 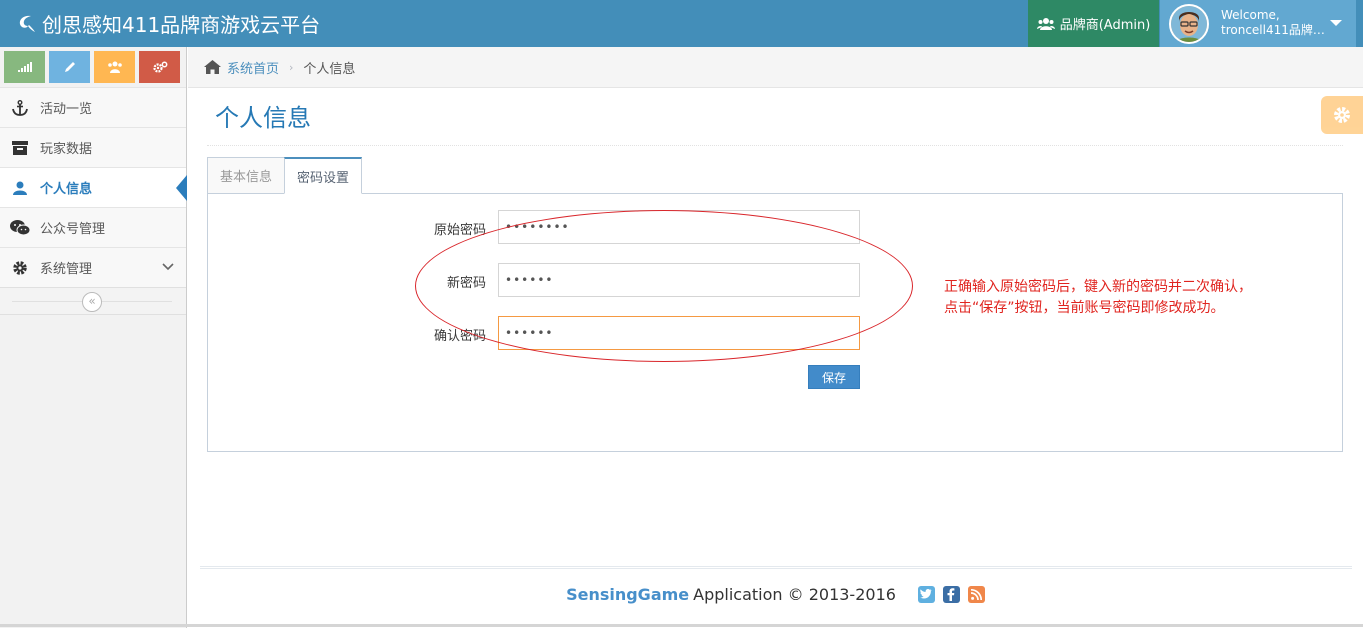 I want to click on sidebar-item-profile: 个人信息, so click(x=93, y=187).